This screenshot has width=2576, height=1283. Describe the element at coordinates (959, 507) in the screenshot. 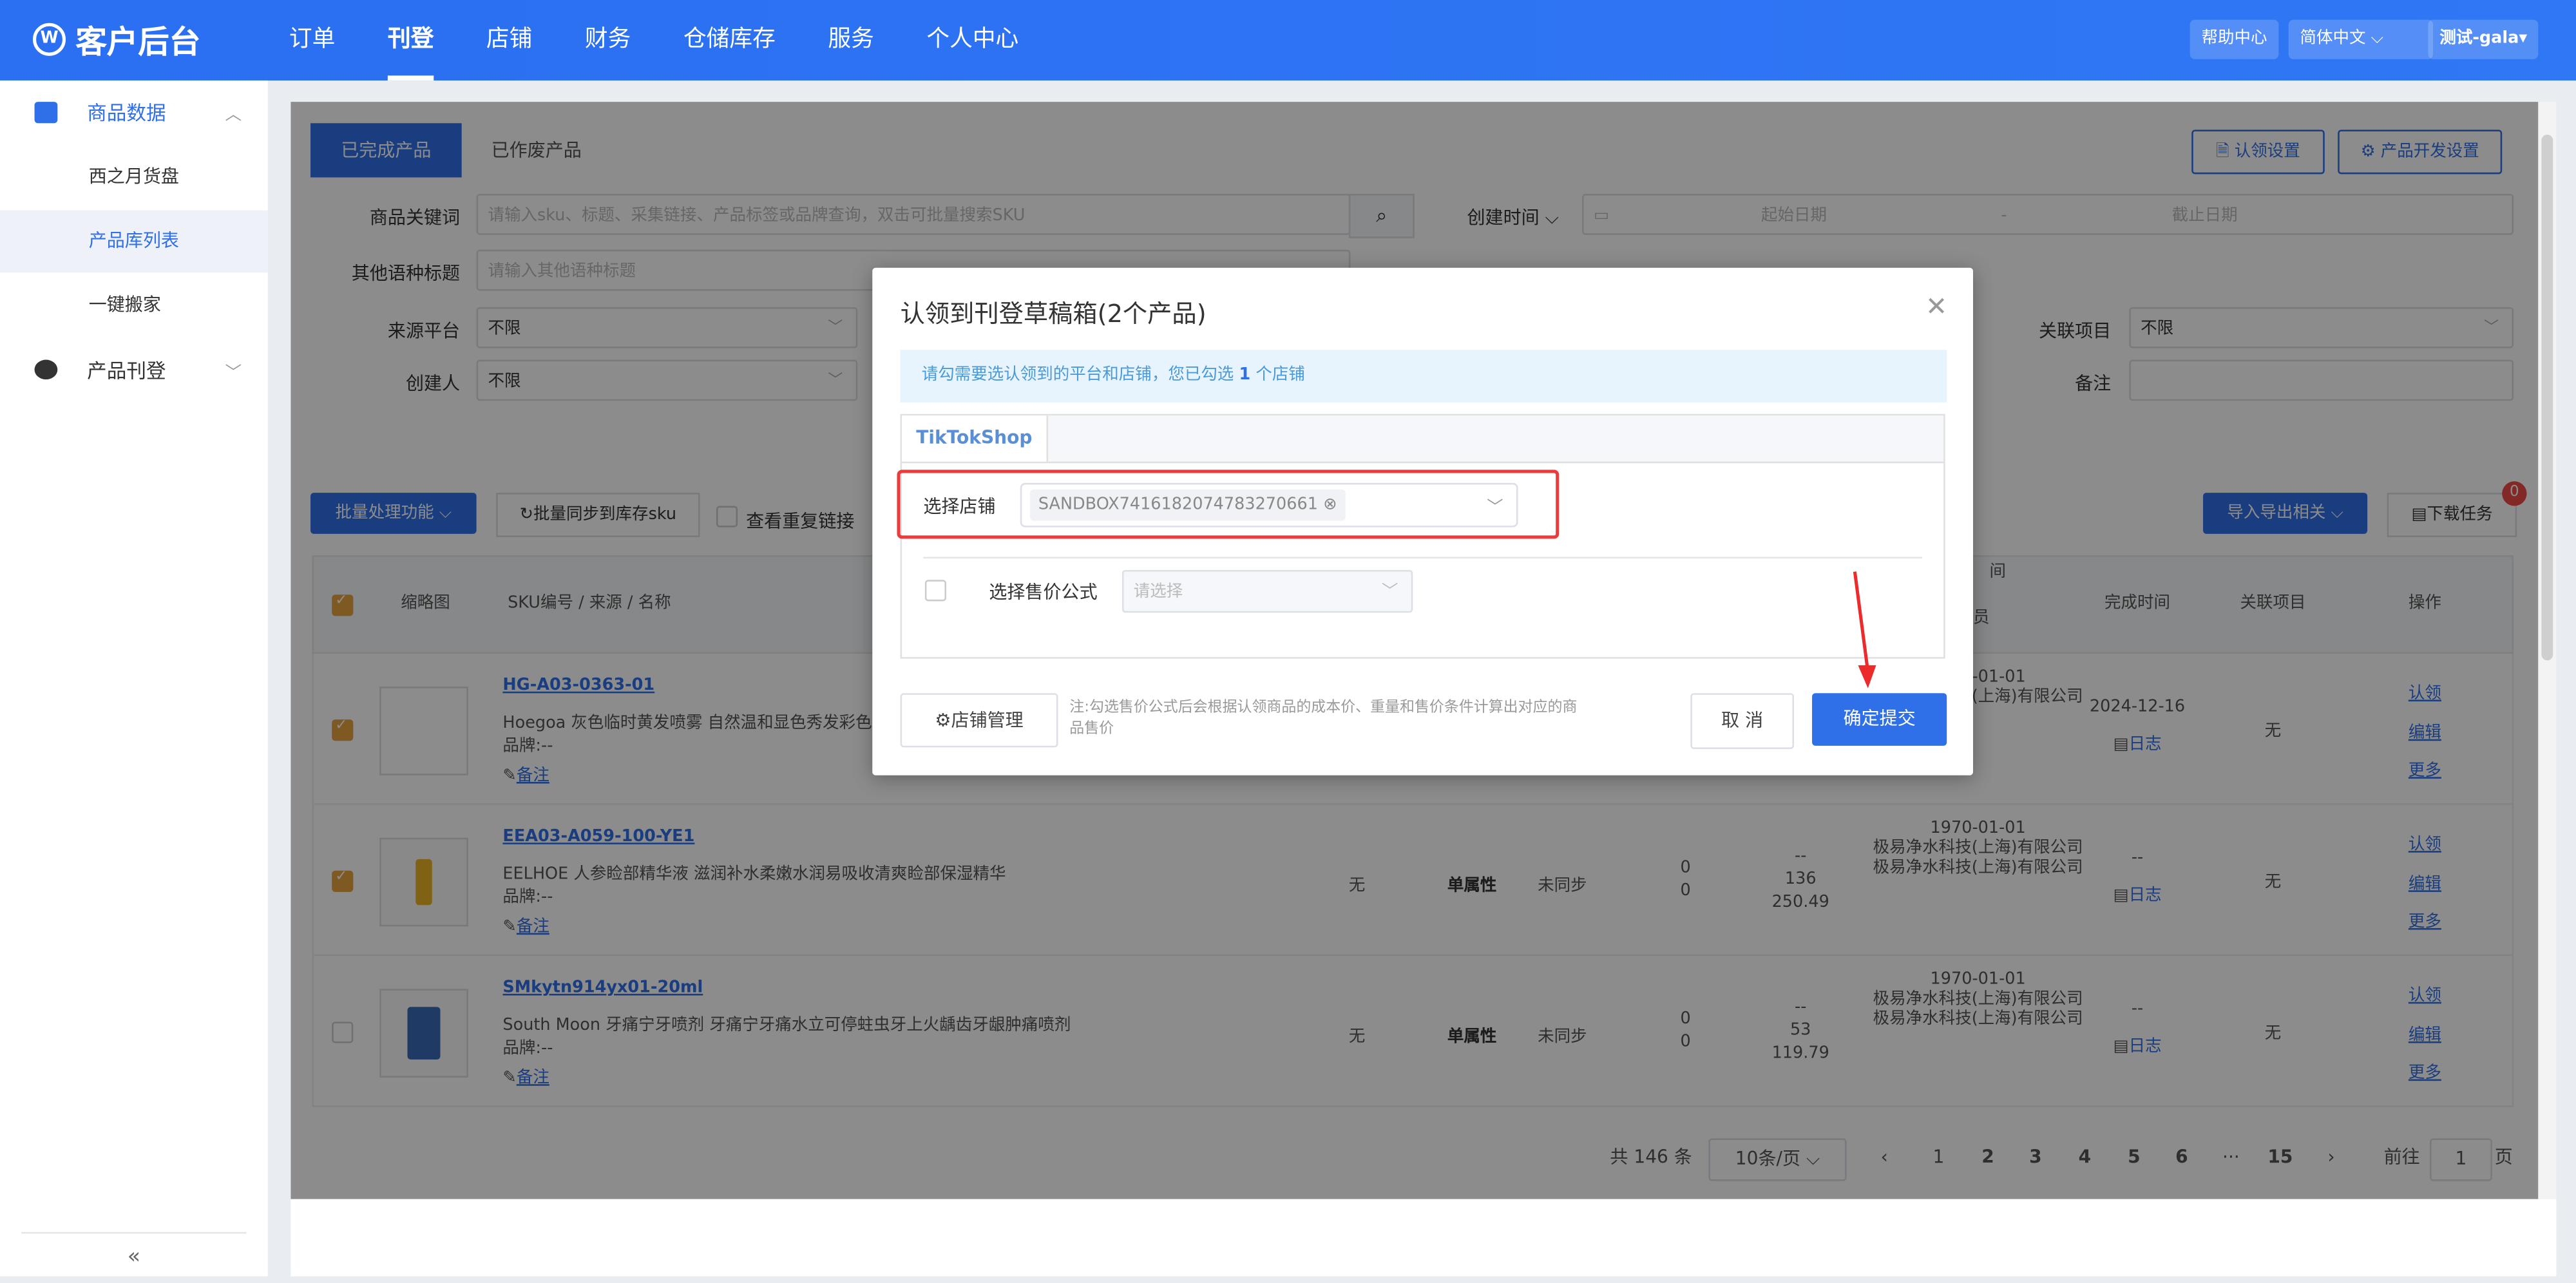

I see `store-label: 选择店铺` at that location.